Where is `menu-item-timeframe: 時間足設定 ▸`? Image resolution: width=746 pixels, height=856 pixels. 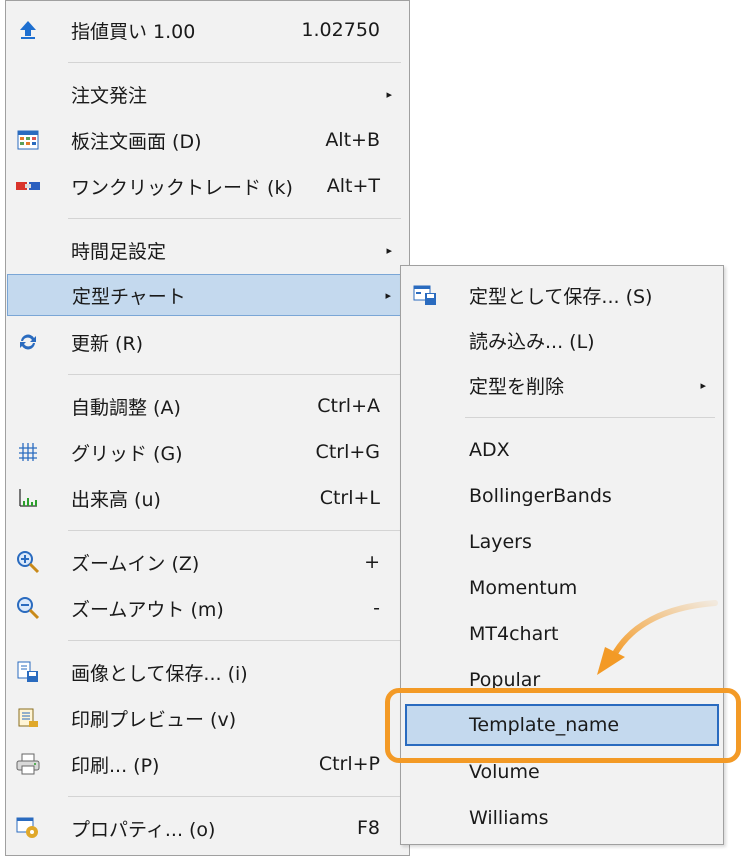 menu-item-timeframe: 時間足設定 ▸ is located at coordinates (207, 250).